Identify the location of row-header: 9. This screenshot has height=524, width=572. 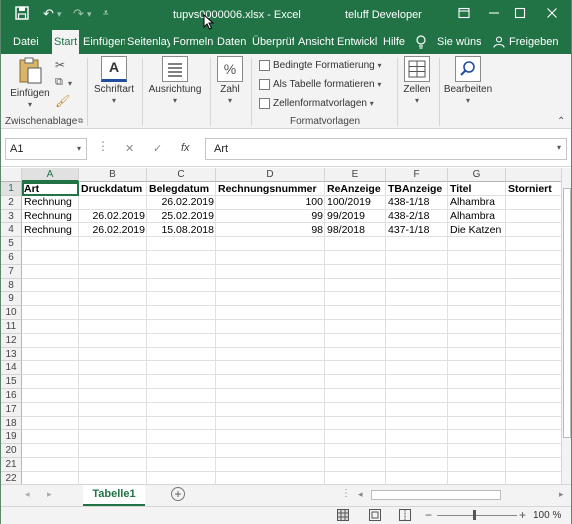
(11, 299).